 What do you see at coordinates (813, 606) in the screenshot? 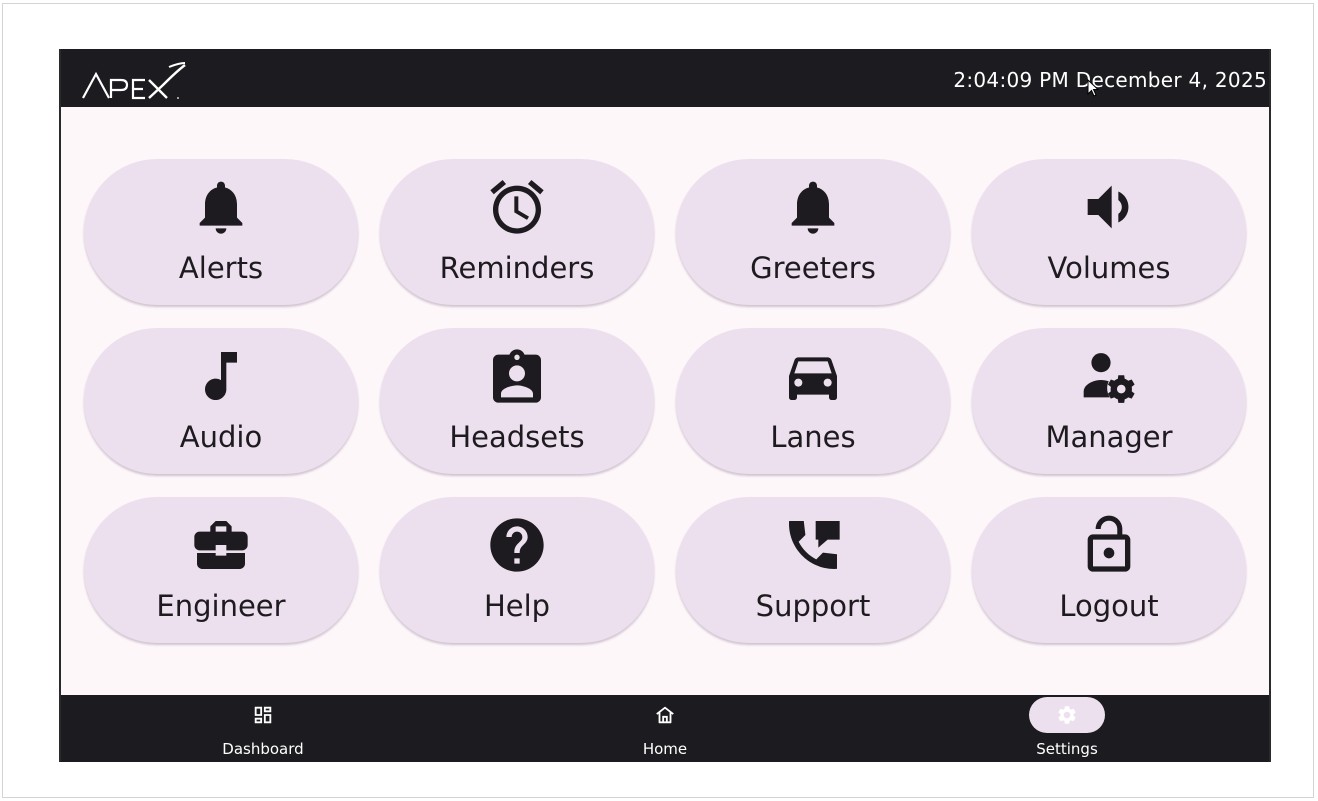
I see `tile-label: Support` at bounding box center [813, 606].